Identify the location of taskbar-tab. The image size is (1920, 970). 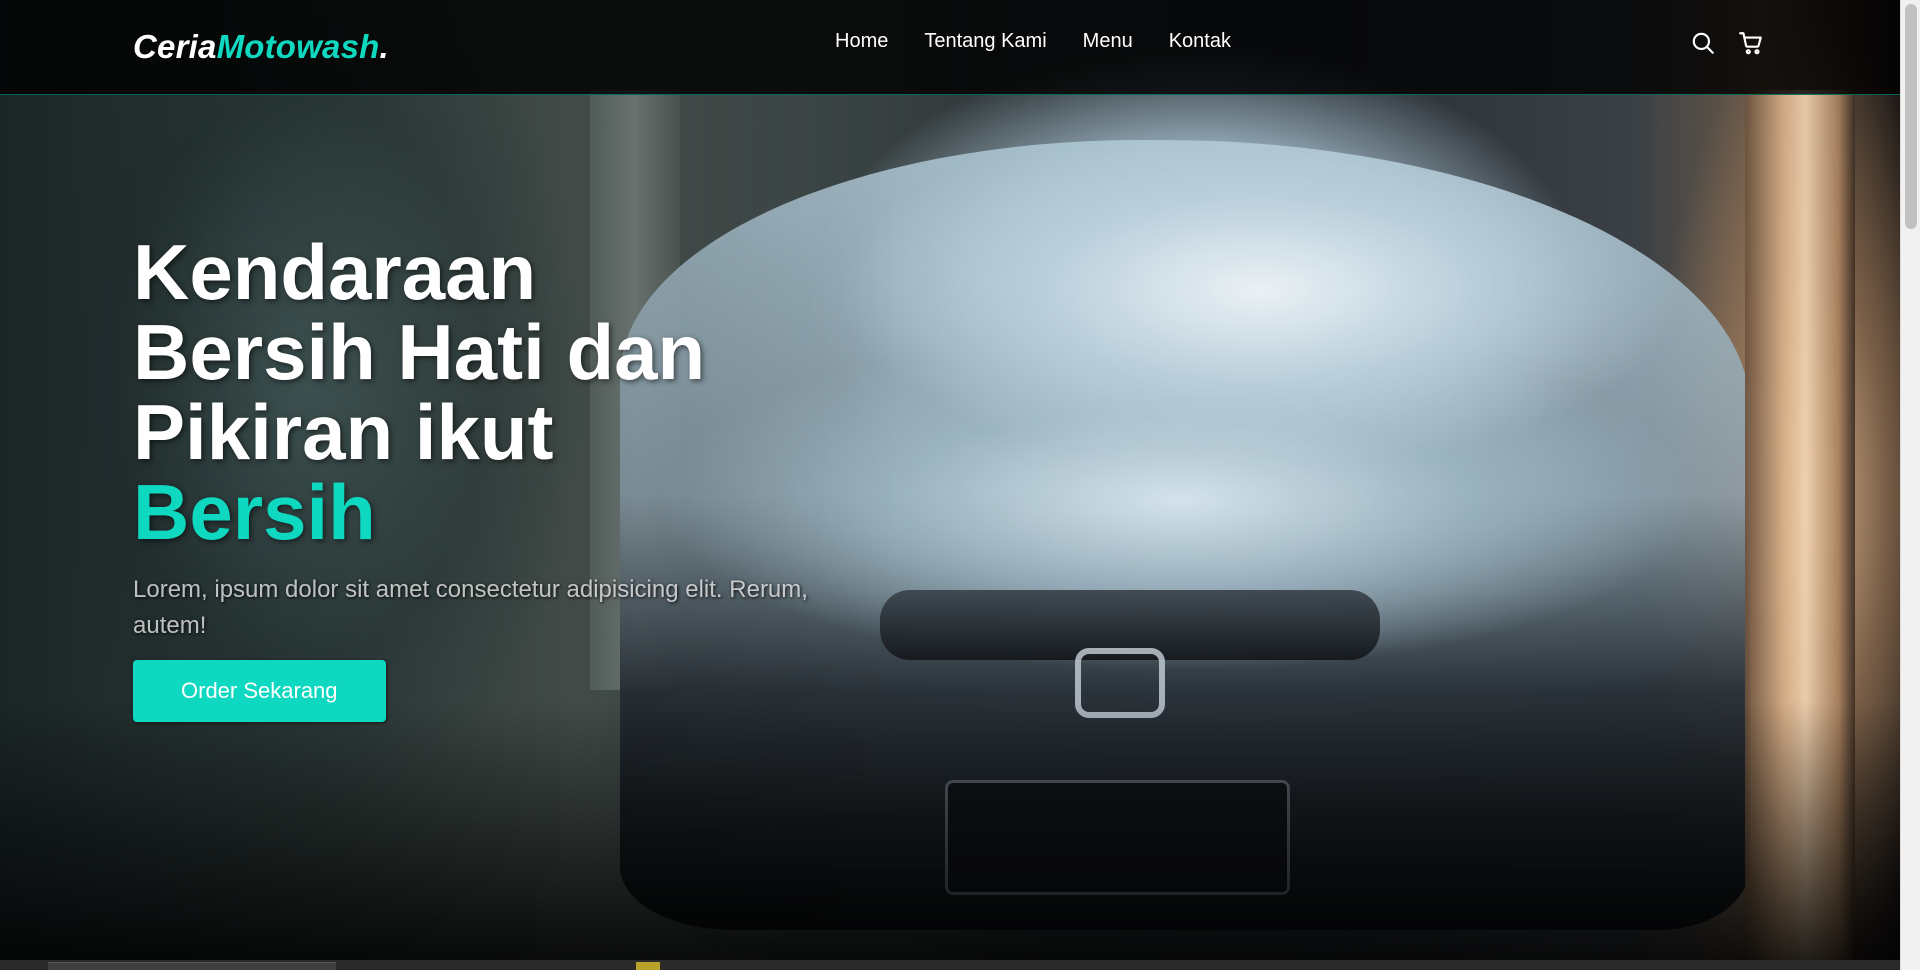
(192, 966).